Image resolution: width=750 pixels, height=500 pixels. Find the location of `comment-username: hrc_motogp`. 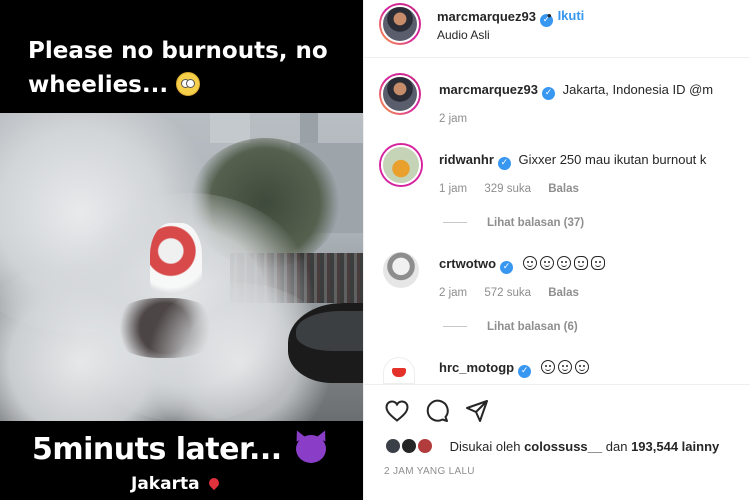

comment-username: hrc_motogp is located at coordinates (476, 367).